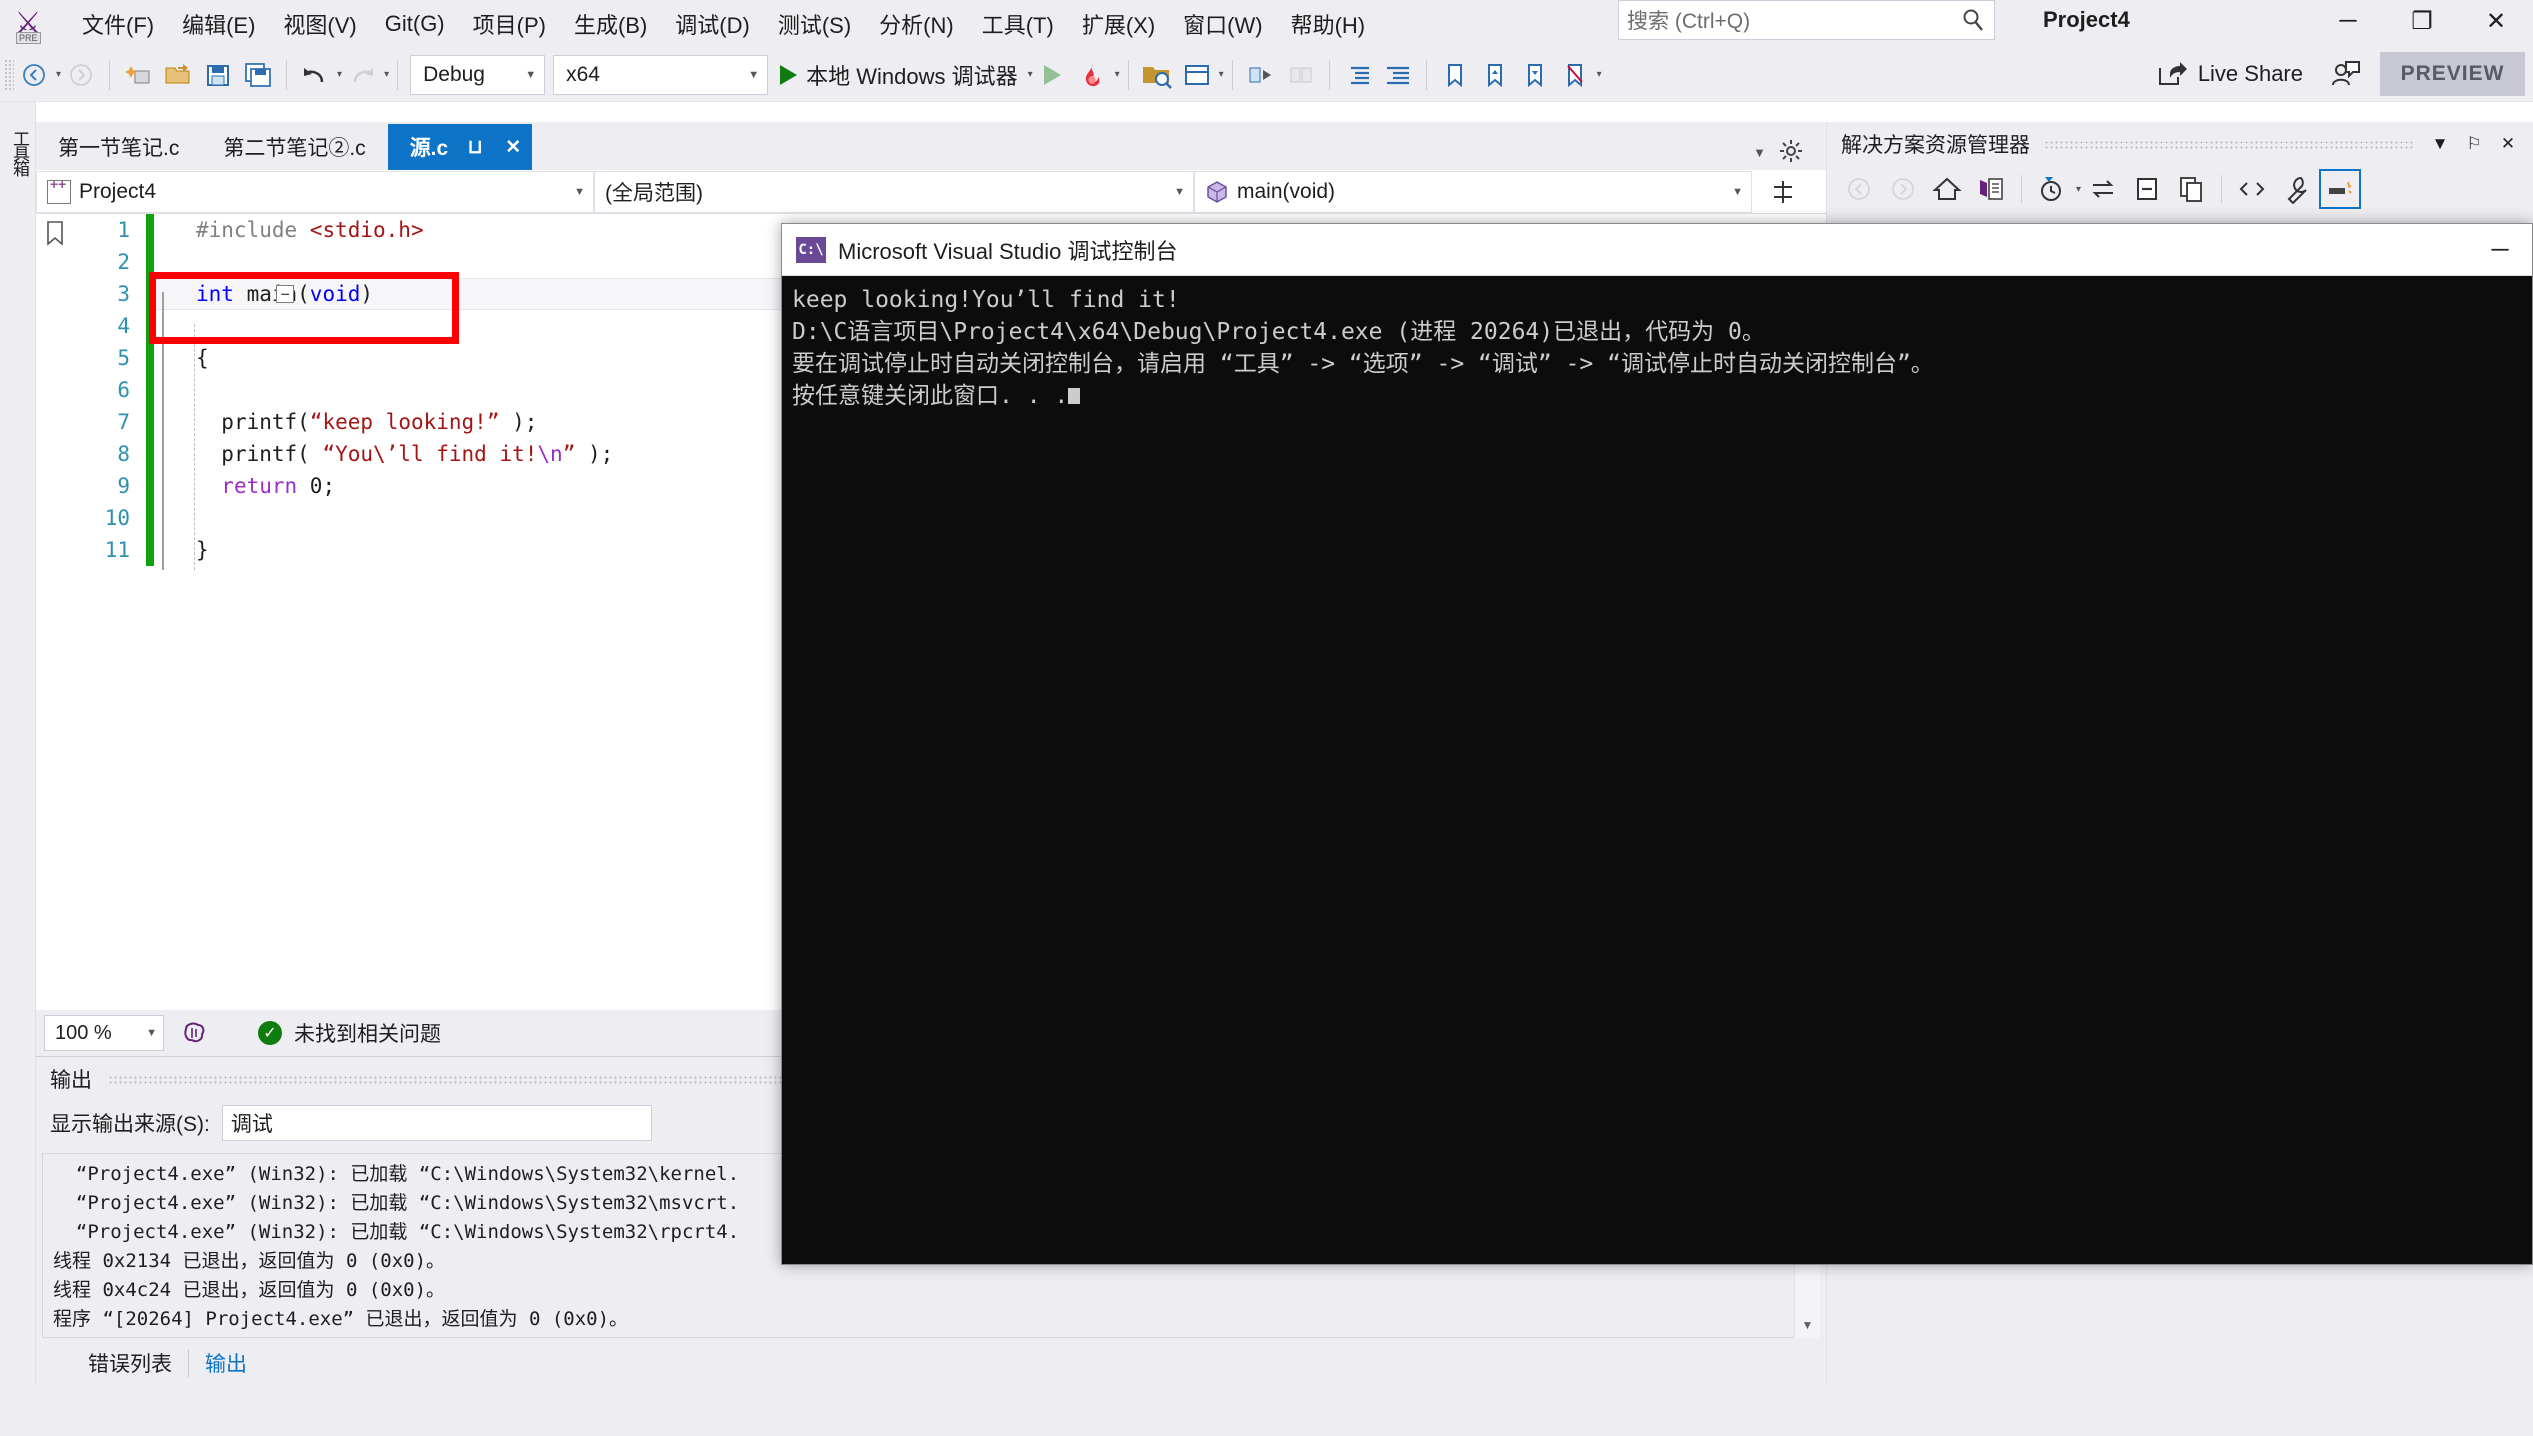 The image size is (2533, 1436). What do you see at coordinates (1599, 74) in the screenshot?
I see `bookmarks-dropdown: ▾` at bounding box center [1599, 74].